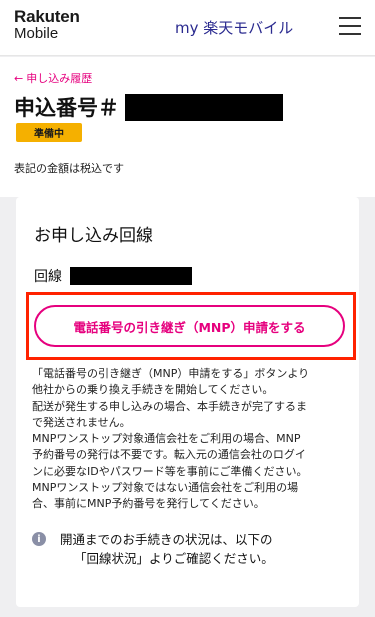 Image resolution: width=375 pixels, height=617 pixels. What do you see at coordinates (169, 406) in the screenshot?
I see `description-line: 配送が発生する申し込みの場合、本手続きが完了するま` at bounding box center [169, 406].